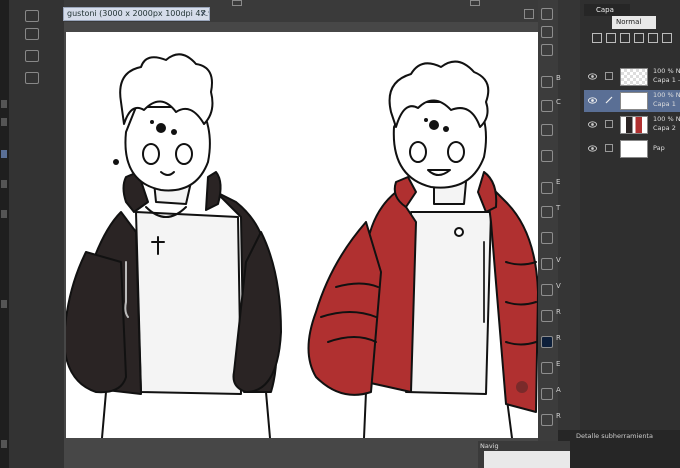 Image resolution: width=680 pixels, height=468 pixels. What do you see at coordinates (558, 102) in the screenshot?
I see `shortcut-label: C` at bounding box center [558, 102].